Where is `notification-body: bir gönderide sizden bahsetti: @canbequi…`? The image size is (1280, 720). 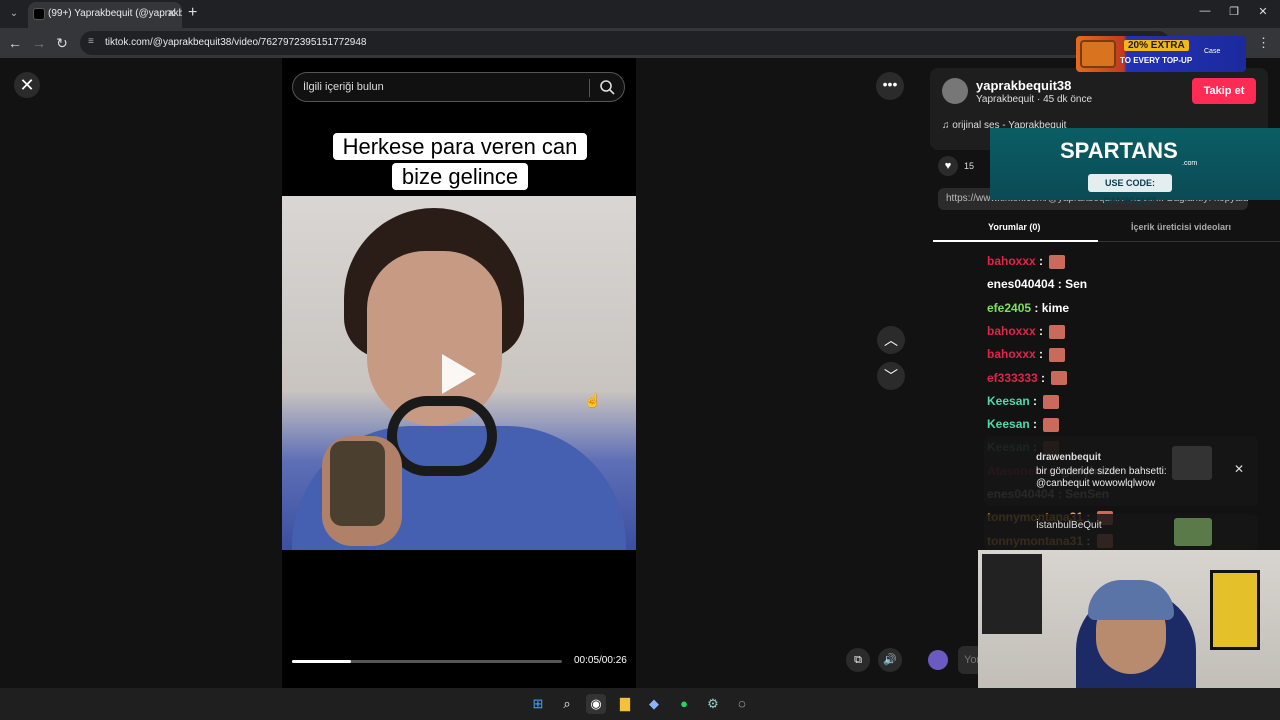
notification-body: bir gönderide sizden bahsetti: @canbequi… is located at coordinates (1101, 477).